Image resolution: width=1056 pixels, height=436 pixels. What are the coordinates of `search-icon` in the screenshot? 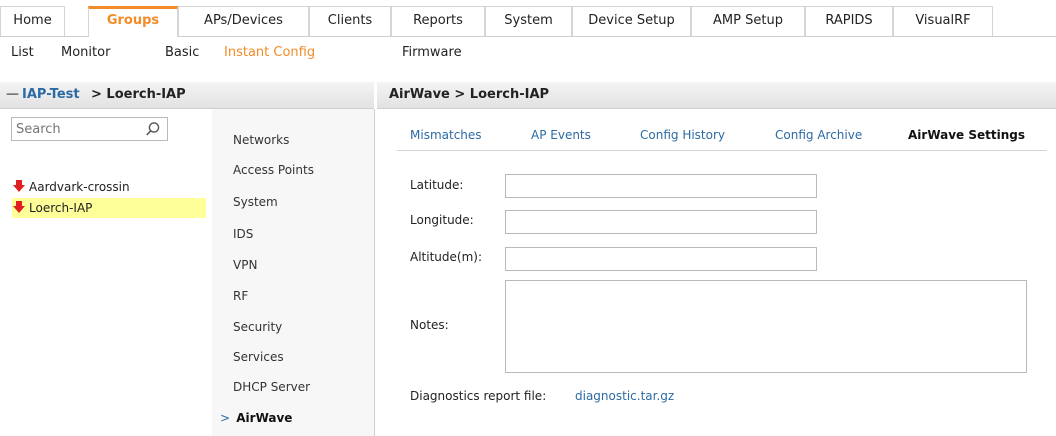 It's located at (153, 129).